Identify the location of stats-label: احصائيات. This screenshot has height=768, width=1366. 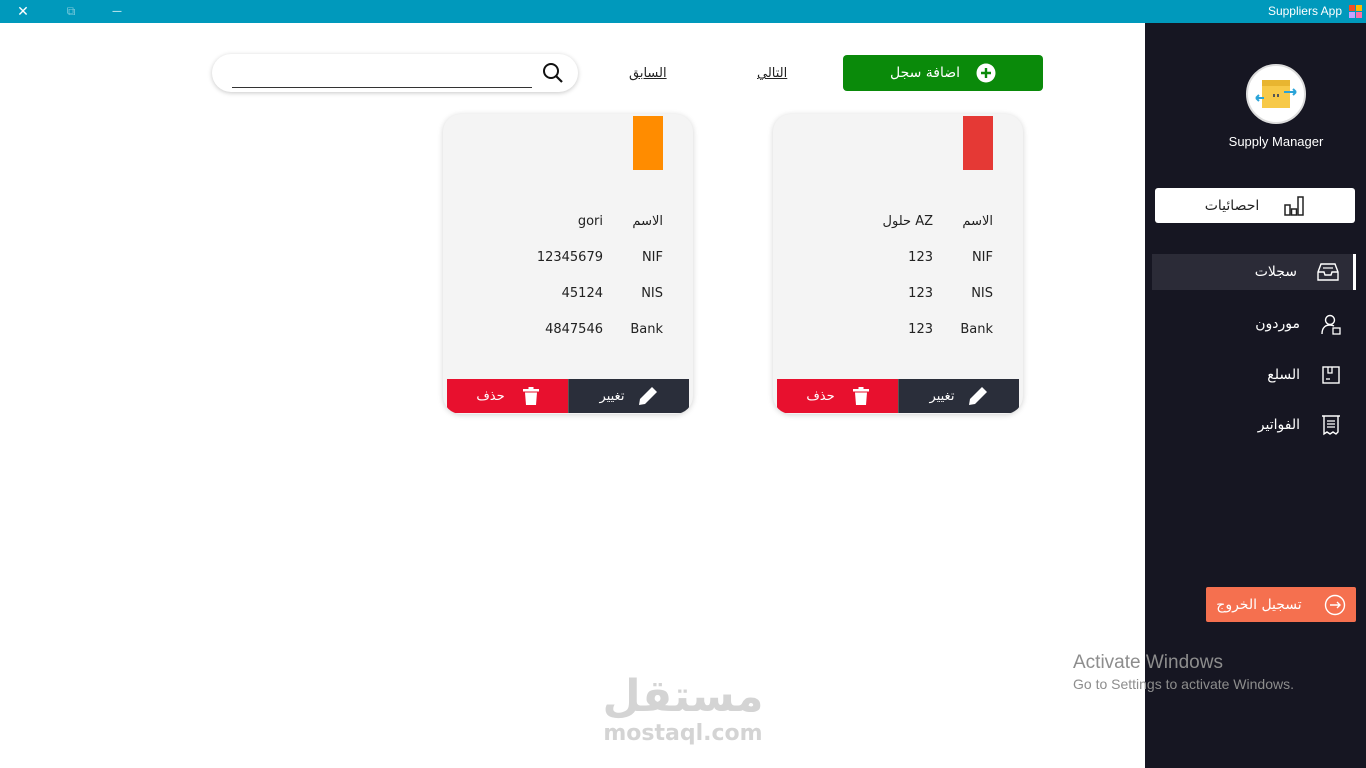
(1232, 205).